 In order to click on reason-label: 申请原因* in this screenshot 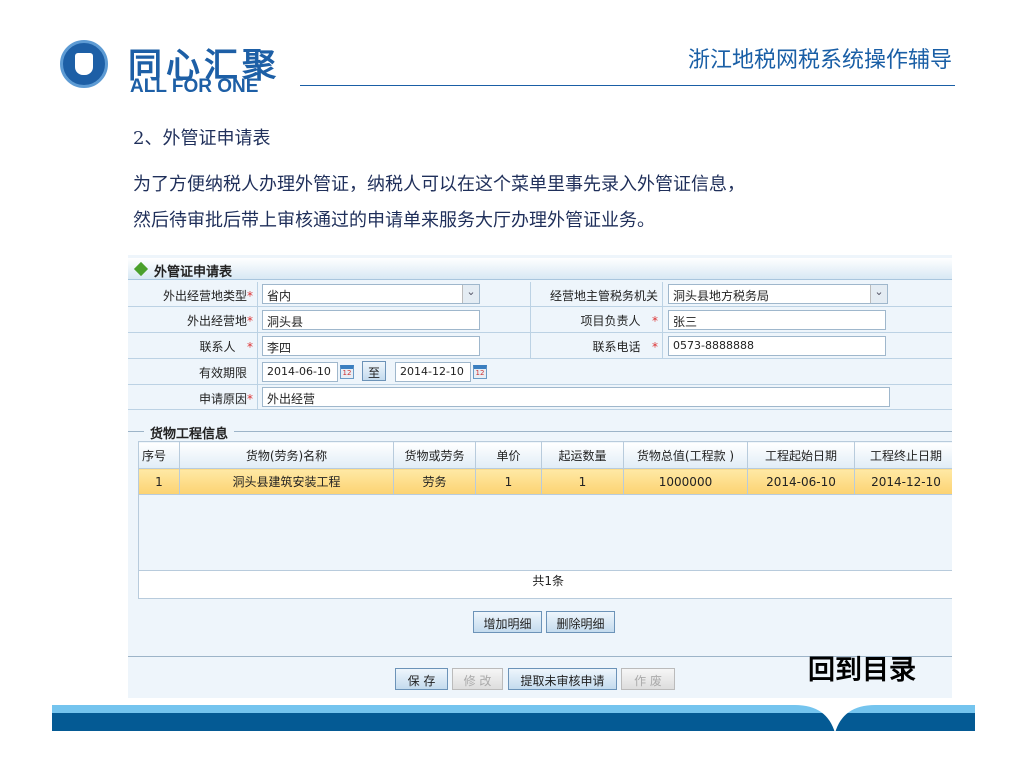, I will do `click(193, 397)`.